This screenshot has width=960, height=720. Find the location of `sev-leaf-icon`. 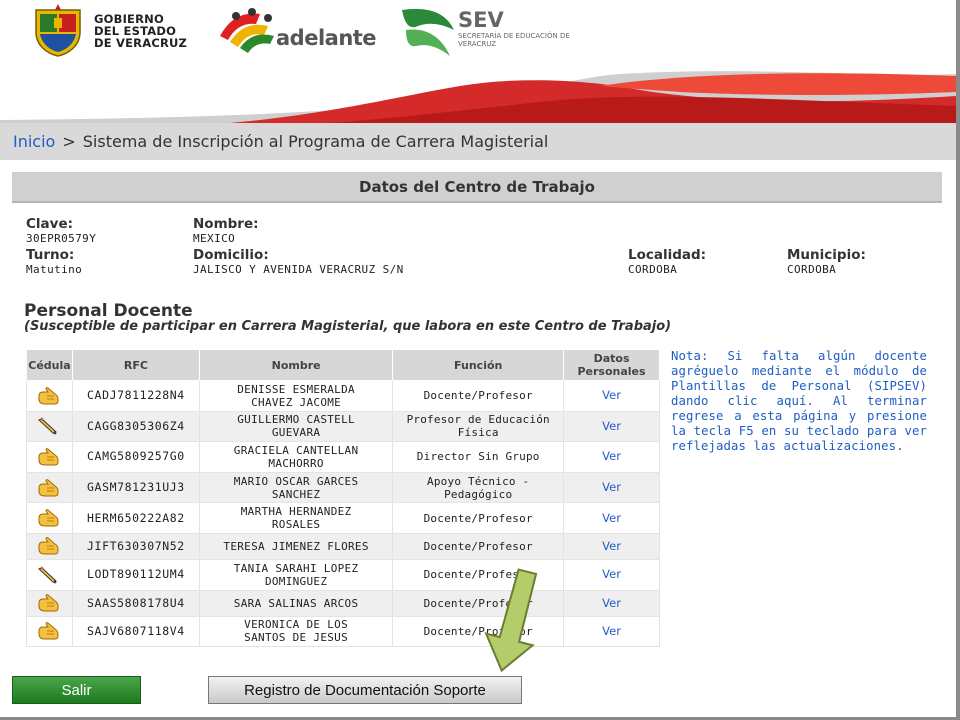

sev-leaf-icon is located at coordinates (428, 32).